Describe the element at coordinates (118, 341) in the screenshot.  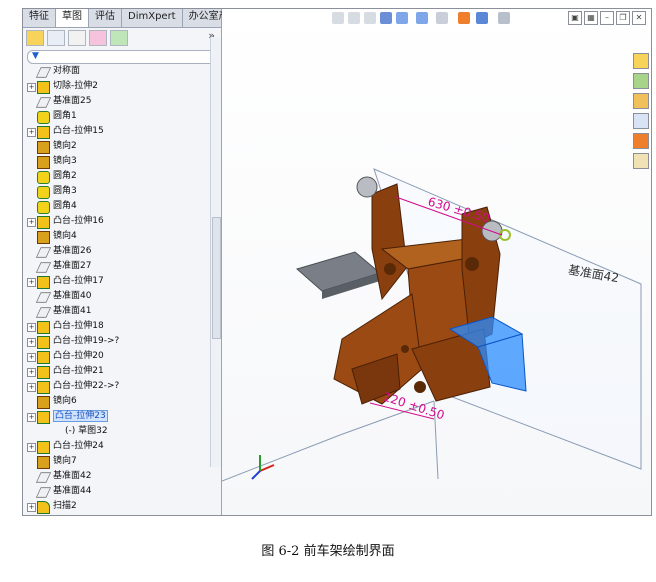
I see `tree-item: + 凸台-拉伸19->?` at that location.